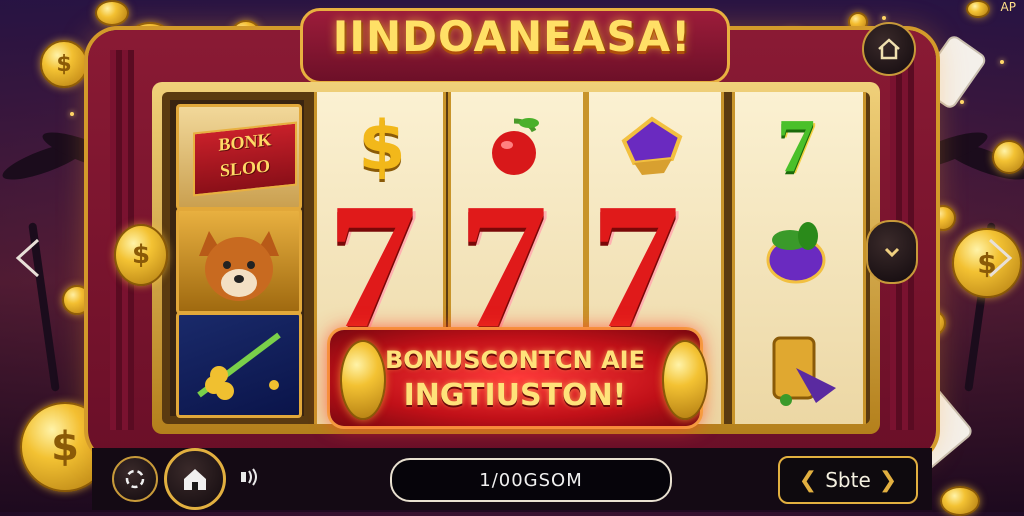  What do you see at coordinates (141, 255) in the screenshot?
I see `left-coin-button: $` at bounding box center [141, 255].